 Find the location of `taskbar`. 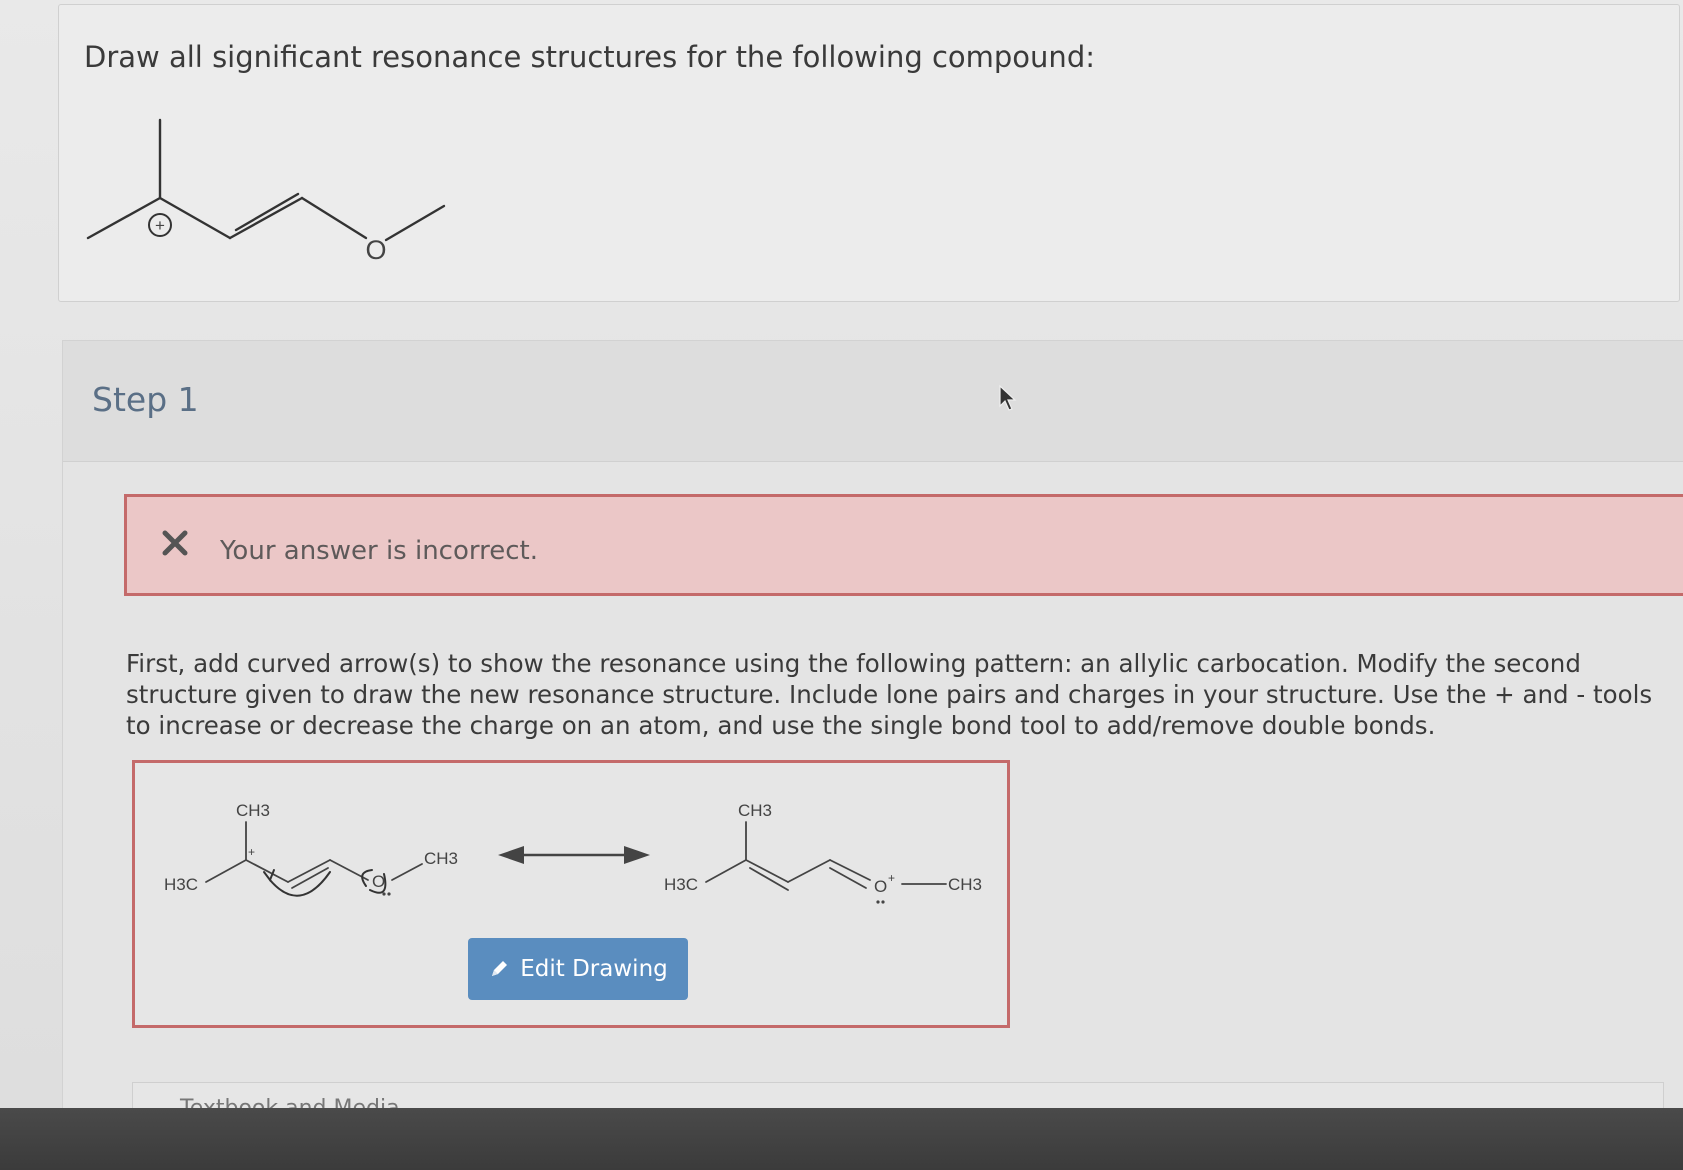

taskbar is located at coordinates (841, 1139).